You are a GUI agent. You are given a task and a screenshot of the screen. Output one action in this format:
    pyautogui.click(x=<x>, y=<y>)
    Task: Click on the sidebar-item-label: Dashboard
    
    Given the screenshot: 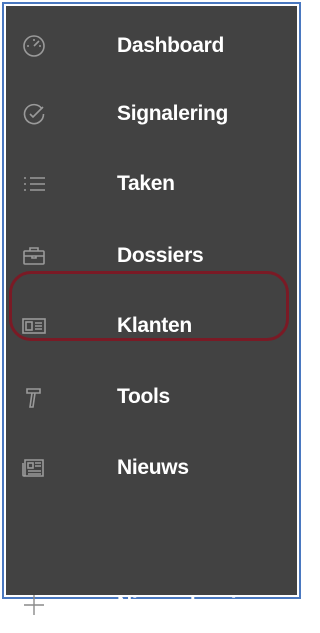 What is the action you would take?
    pyautogui.click(x=170, y=45)
    